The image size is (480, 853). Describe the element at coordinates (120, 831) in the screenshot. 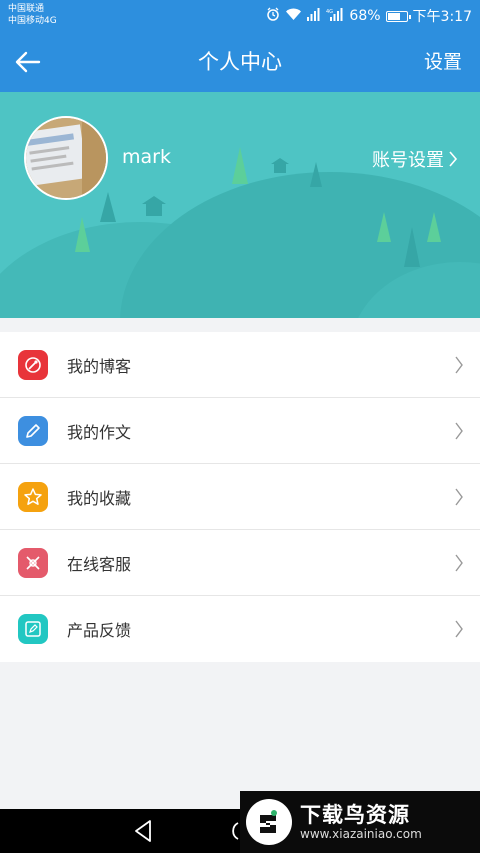

I see `system-nav-bar` at that location.